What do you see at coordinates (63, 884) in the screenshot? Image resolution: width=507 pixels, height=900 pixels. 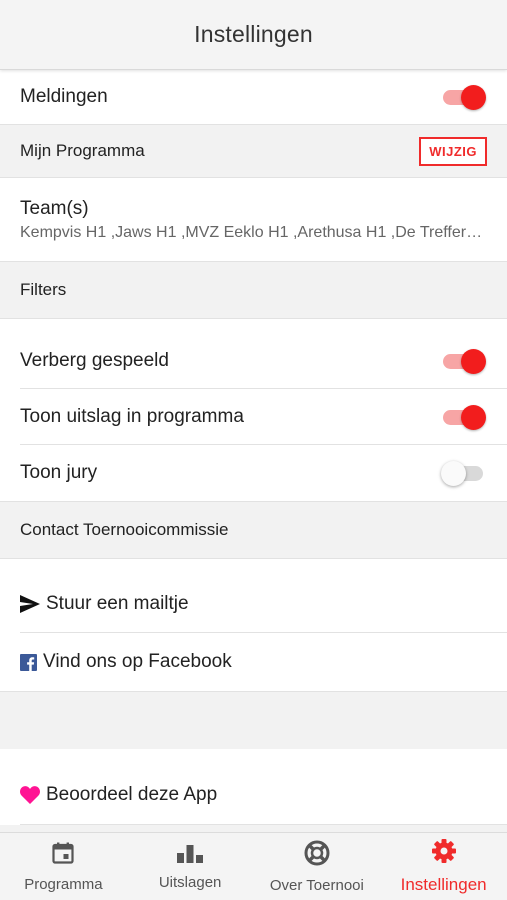 I see `tab-label: Programma` at bounding box center [63, 884].